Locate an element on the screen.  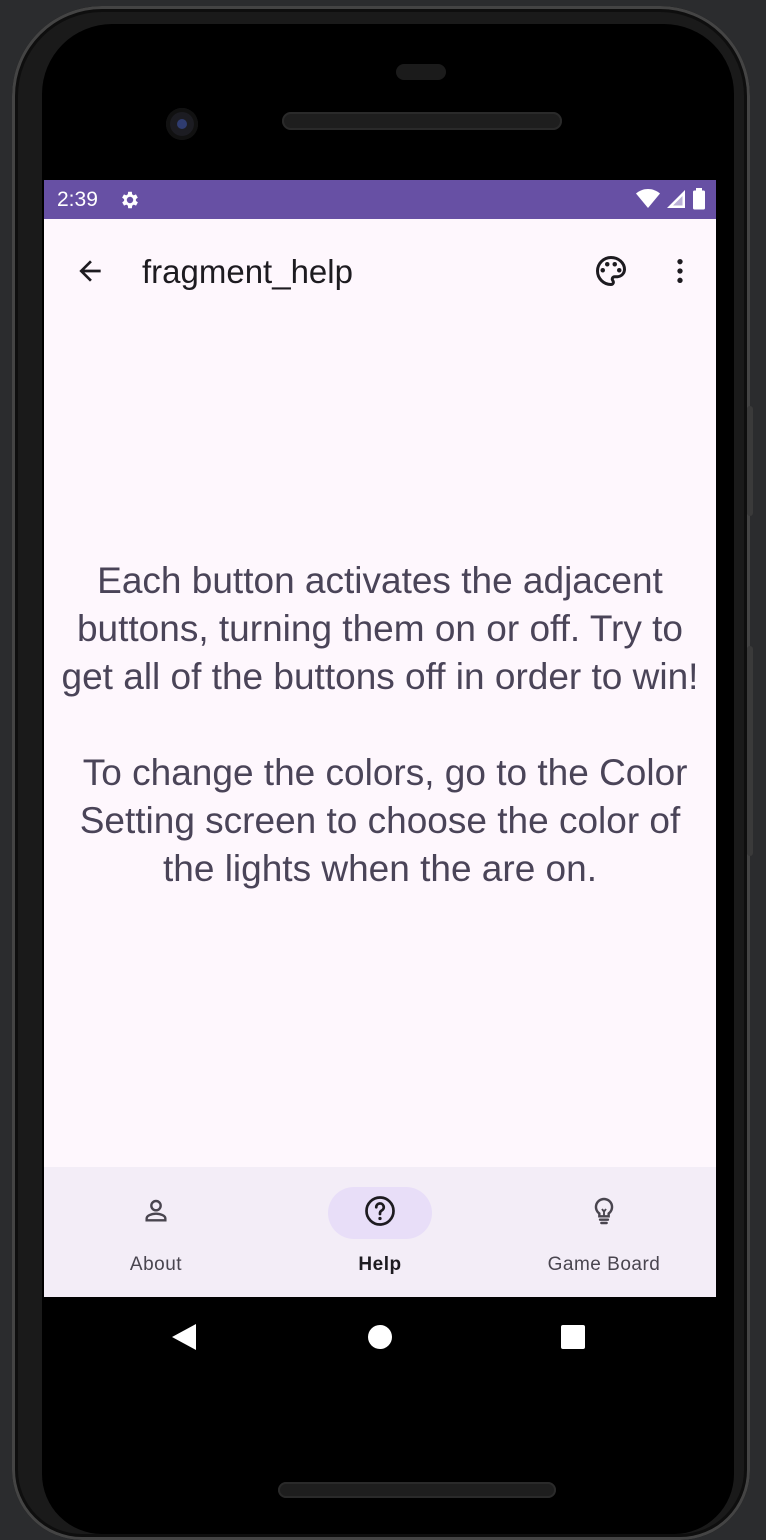
status-icons is located at coordinates (671, 201).